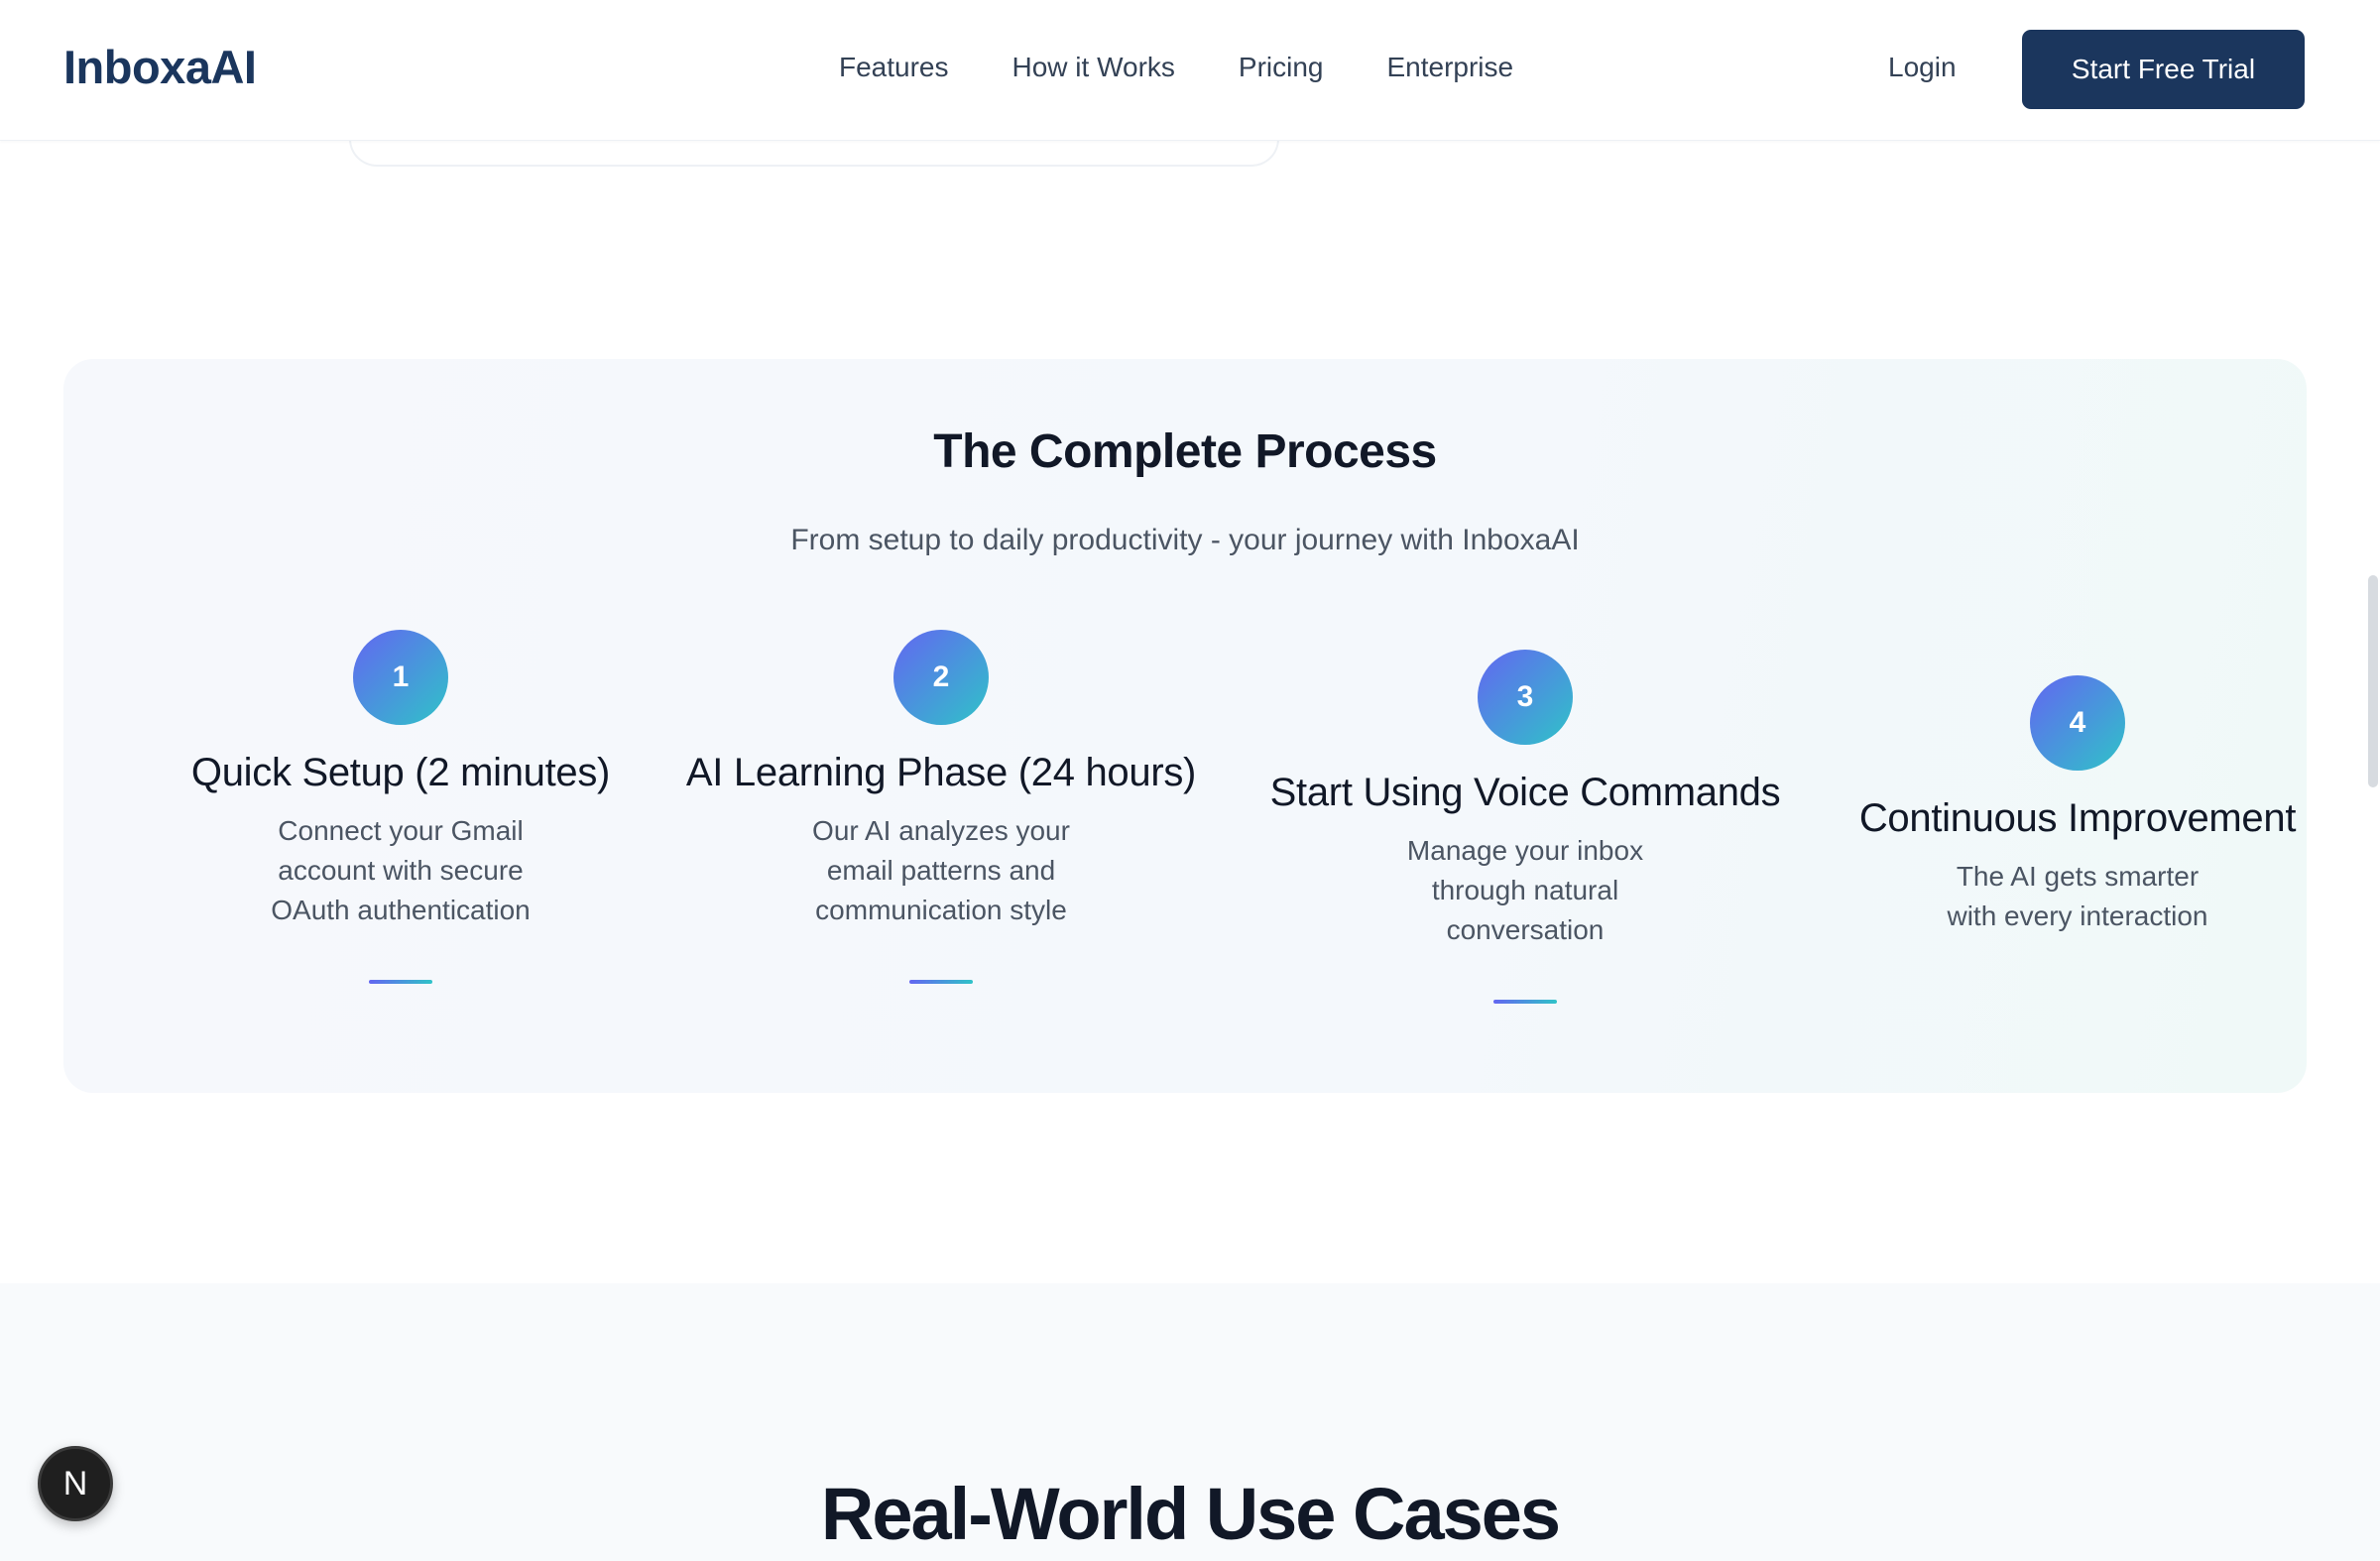  Describe the element at coordinates (160, 67) in the screenshot. I see `brand-logo: InboxaAI` at that location.